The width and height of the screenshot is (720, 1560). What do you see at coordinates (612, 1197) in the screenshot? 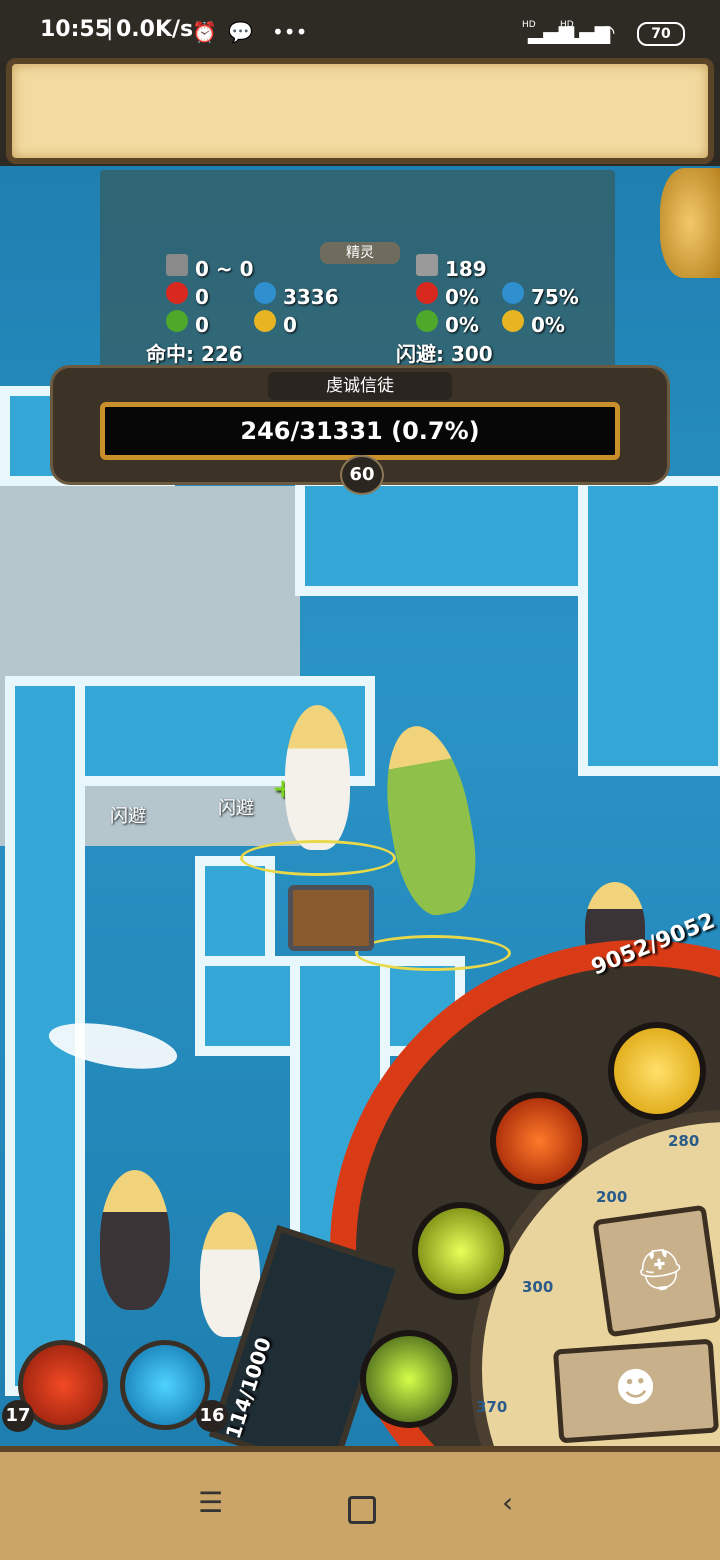
I see `skill-cost-2: 200` at bounding box center [612, 1197].